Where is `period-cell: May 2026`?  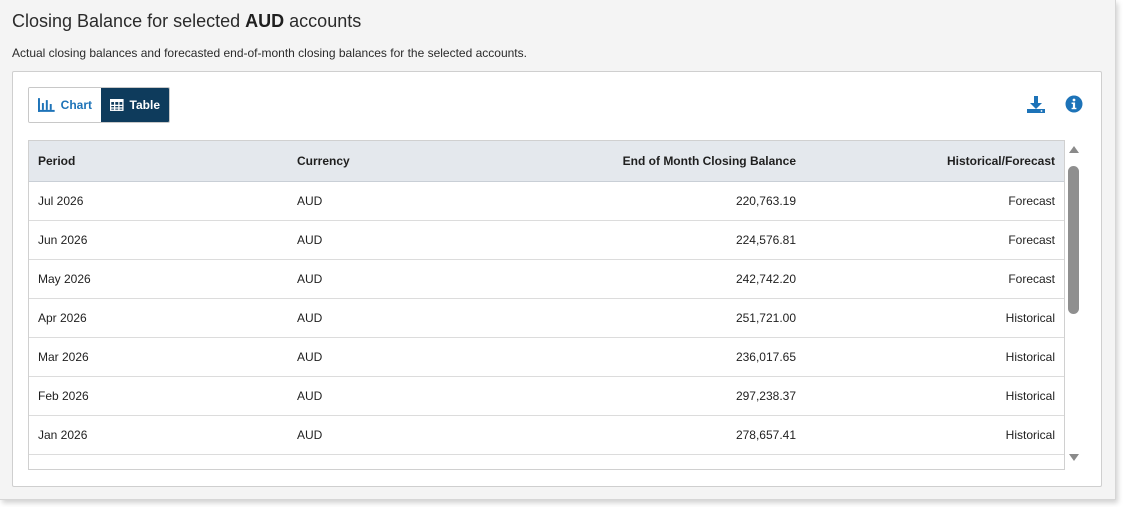
period-cell: May 2026 is located at coordinates (158, 279).